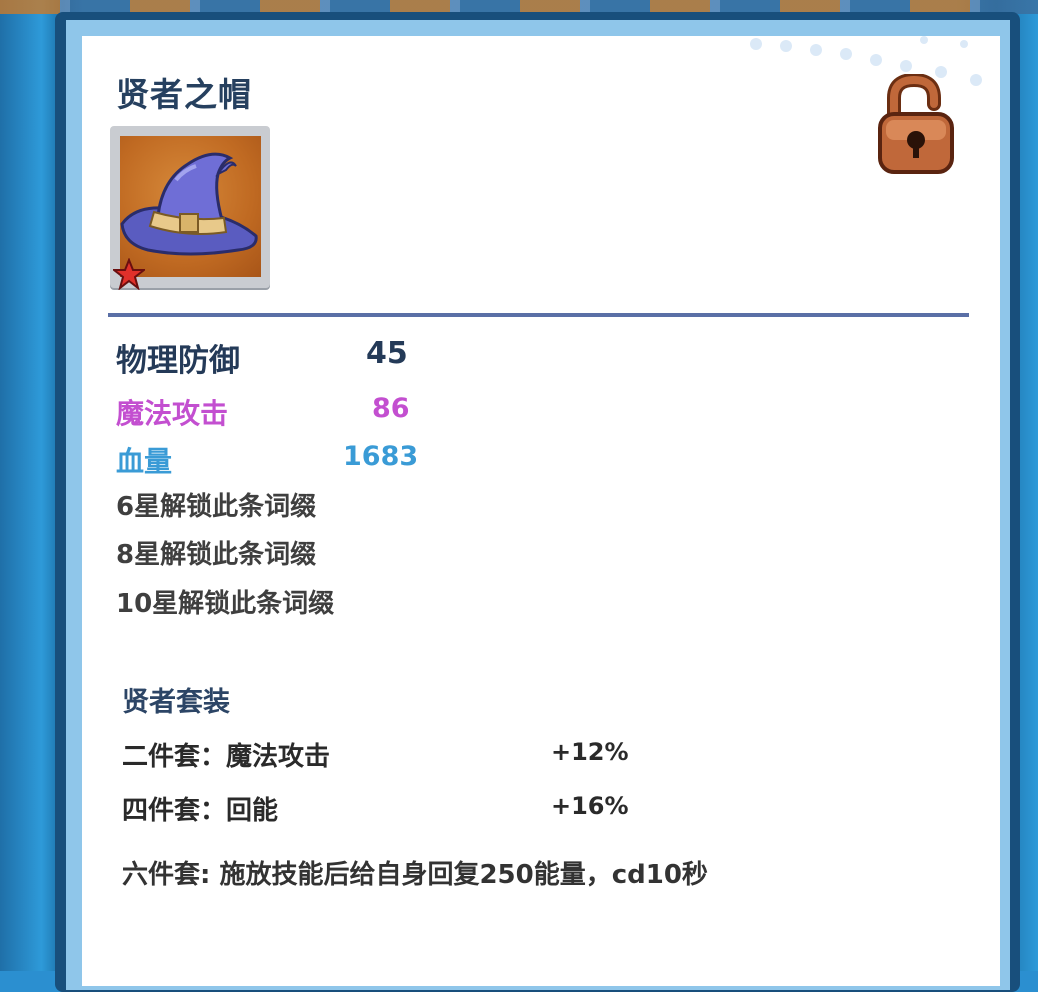  Describe the element at coordinates (590, 806) in the screenshot. I see `set-four-piece-bonus: +16%` at that location.